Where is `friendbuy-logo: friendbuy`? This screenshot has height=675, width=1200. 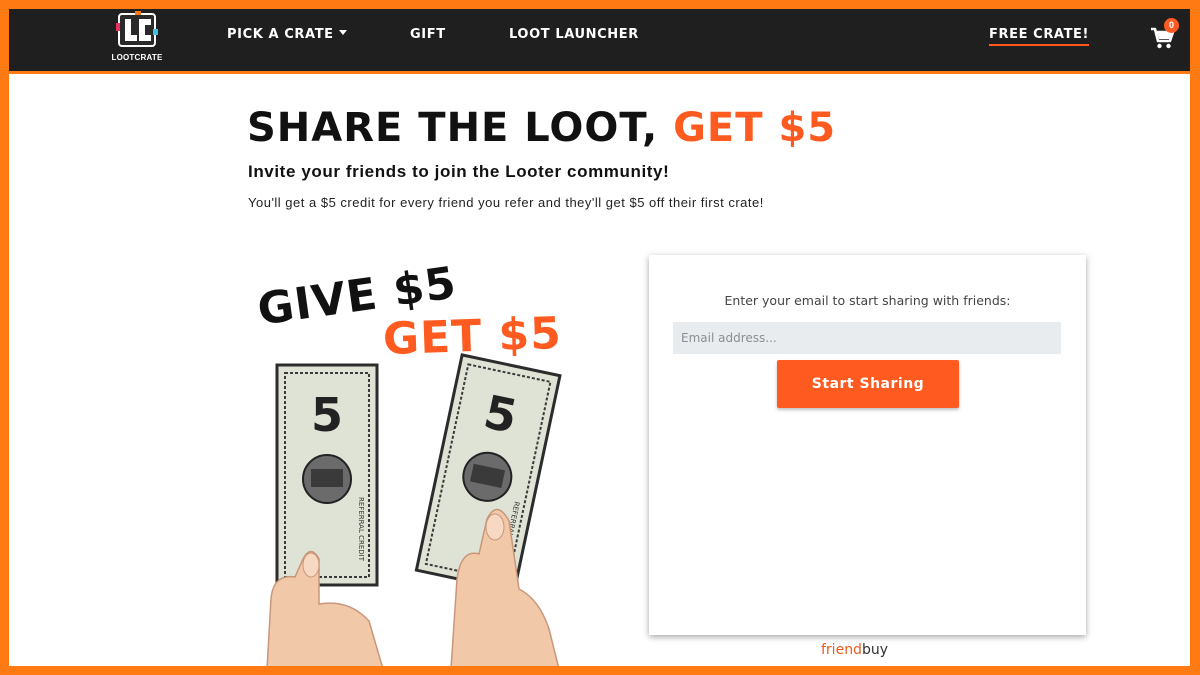 friendbuy-logo: friendbuy is located at coordinates (854, 650).